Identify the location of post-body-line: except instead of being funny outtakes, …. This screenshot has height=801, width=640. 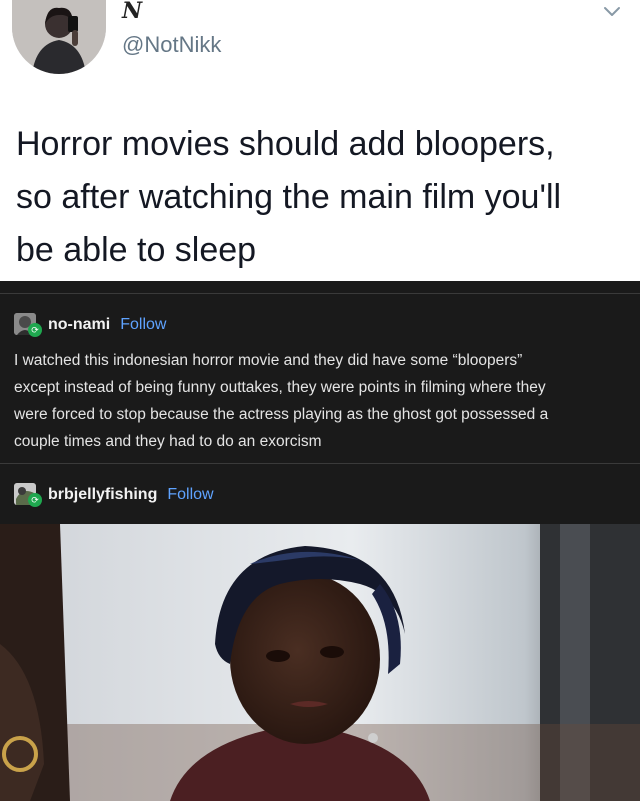
(280, 387).